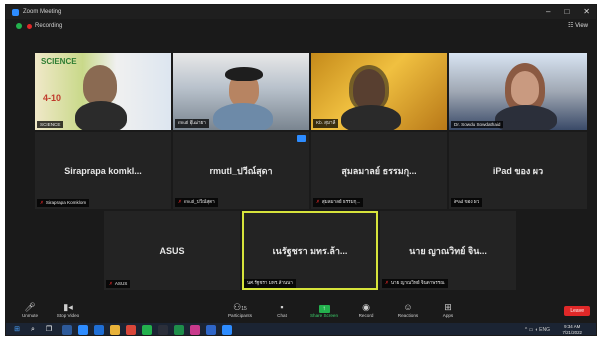  I want to click on recording-label: Recording, so click(49, 26).